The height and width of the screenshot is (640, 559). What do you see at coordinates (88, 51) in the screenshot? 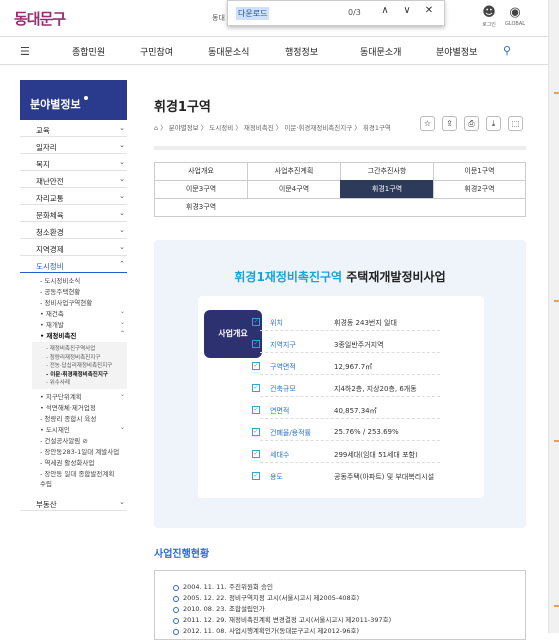
I see `nav-item: 종합민원` at bounding box center [88, 51].